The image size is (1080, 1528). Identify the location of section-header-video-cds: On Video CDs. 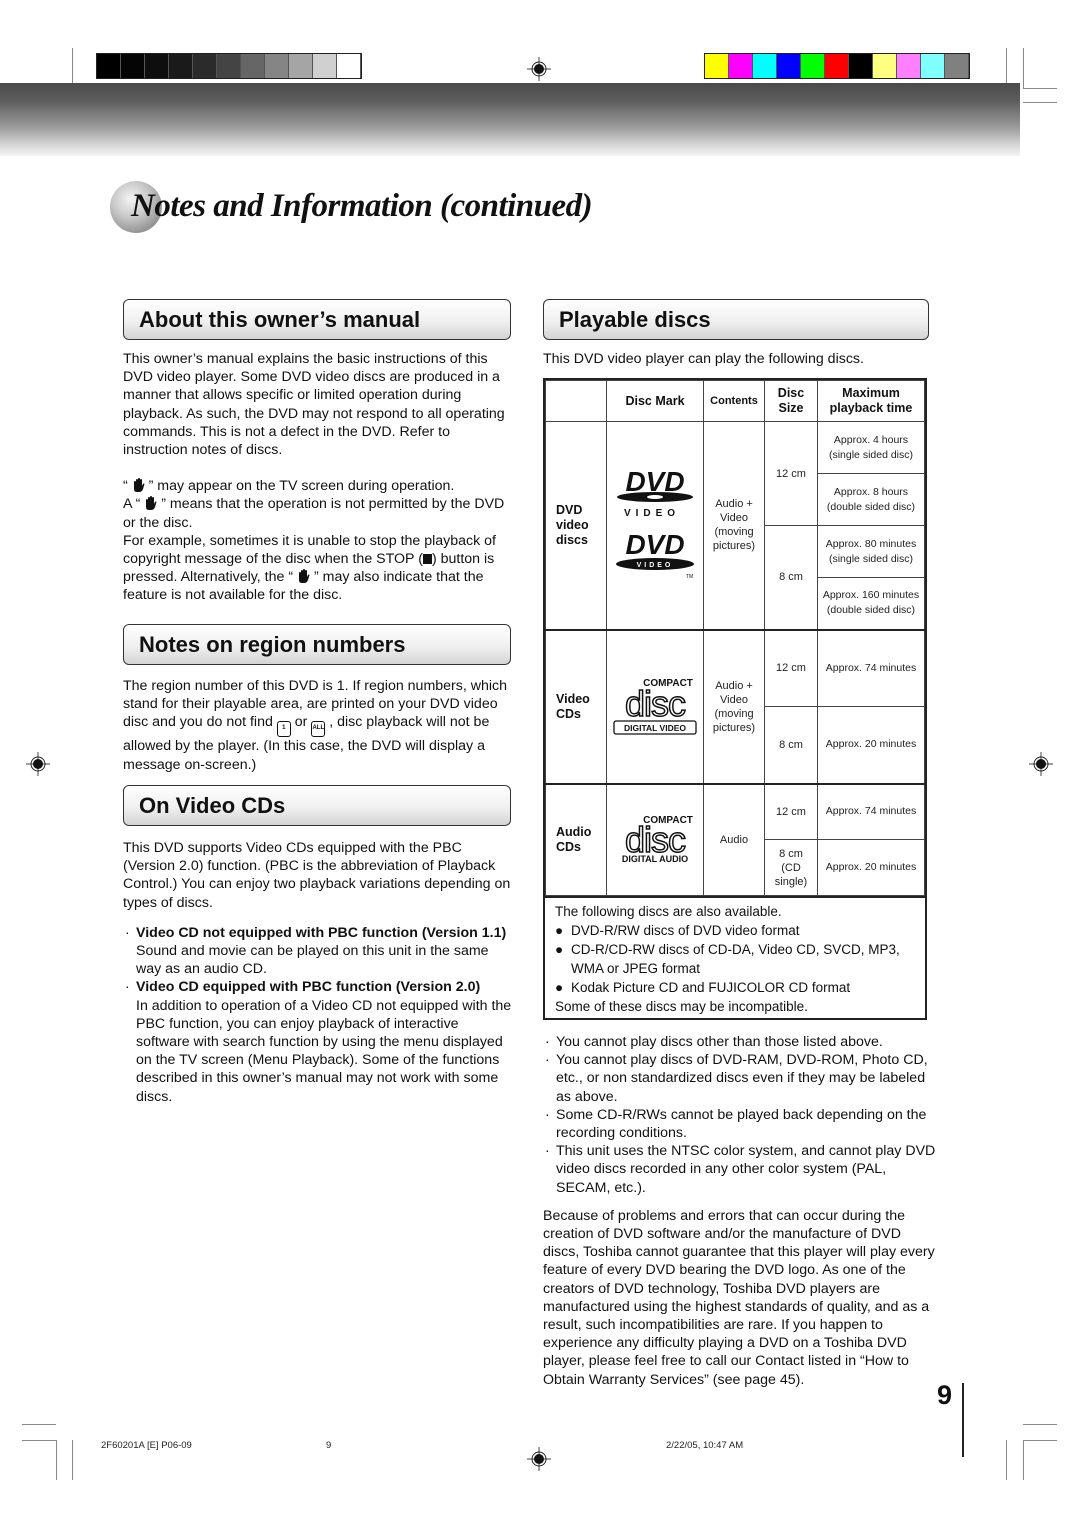
(317, 805).